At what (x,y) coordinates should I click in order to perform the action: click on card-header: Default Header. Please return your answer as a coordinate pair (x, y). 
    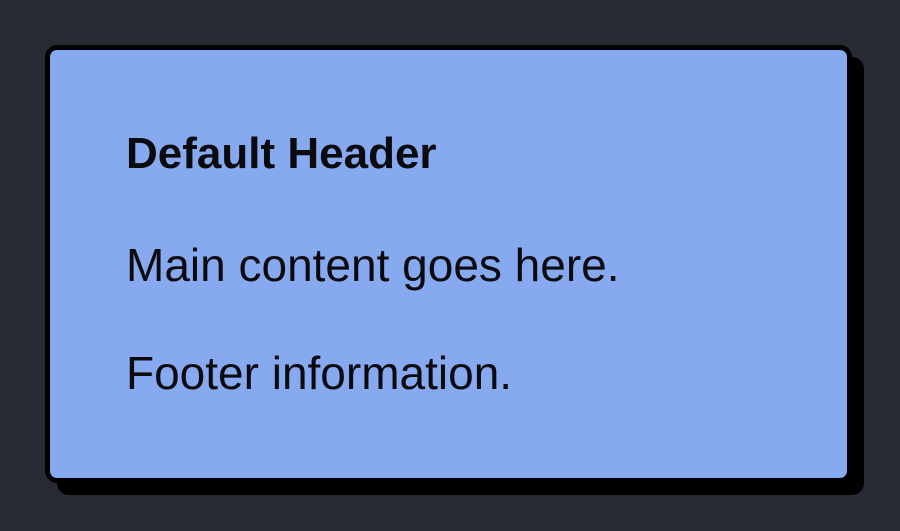
    Looking at the image, I should click on (281, 153).